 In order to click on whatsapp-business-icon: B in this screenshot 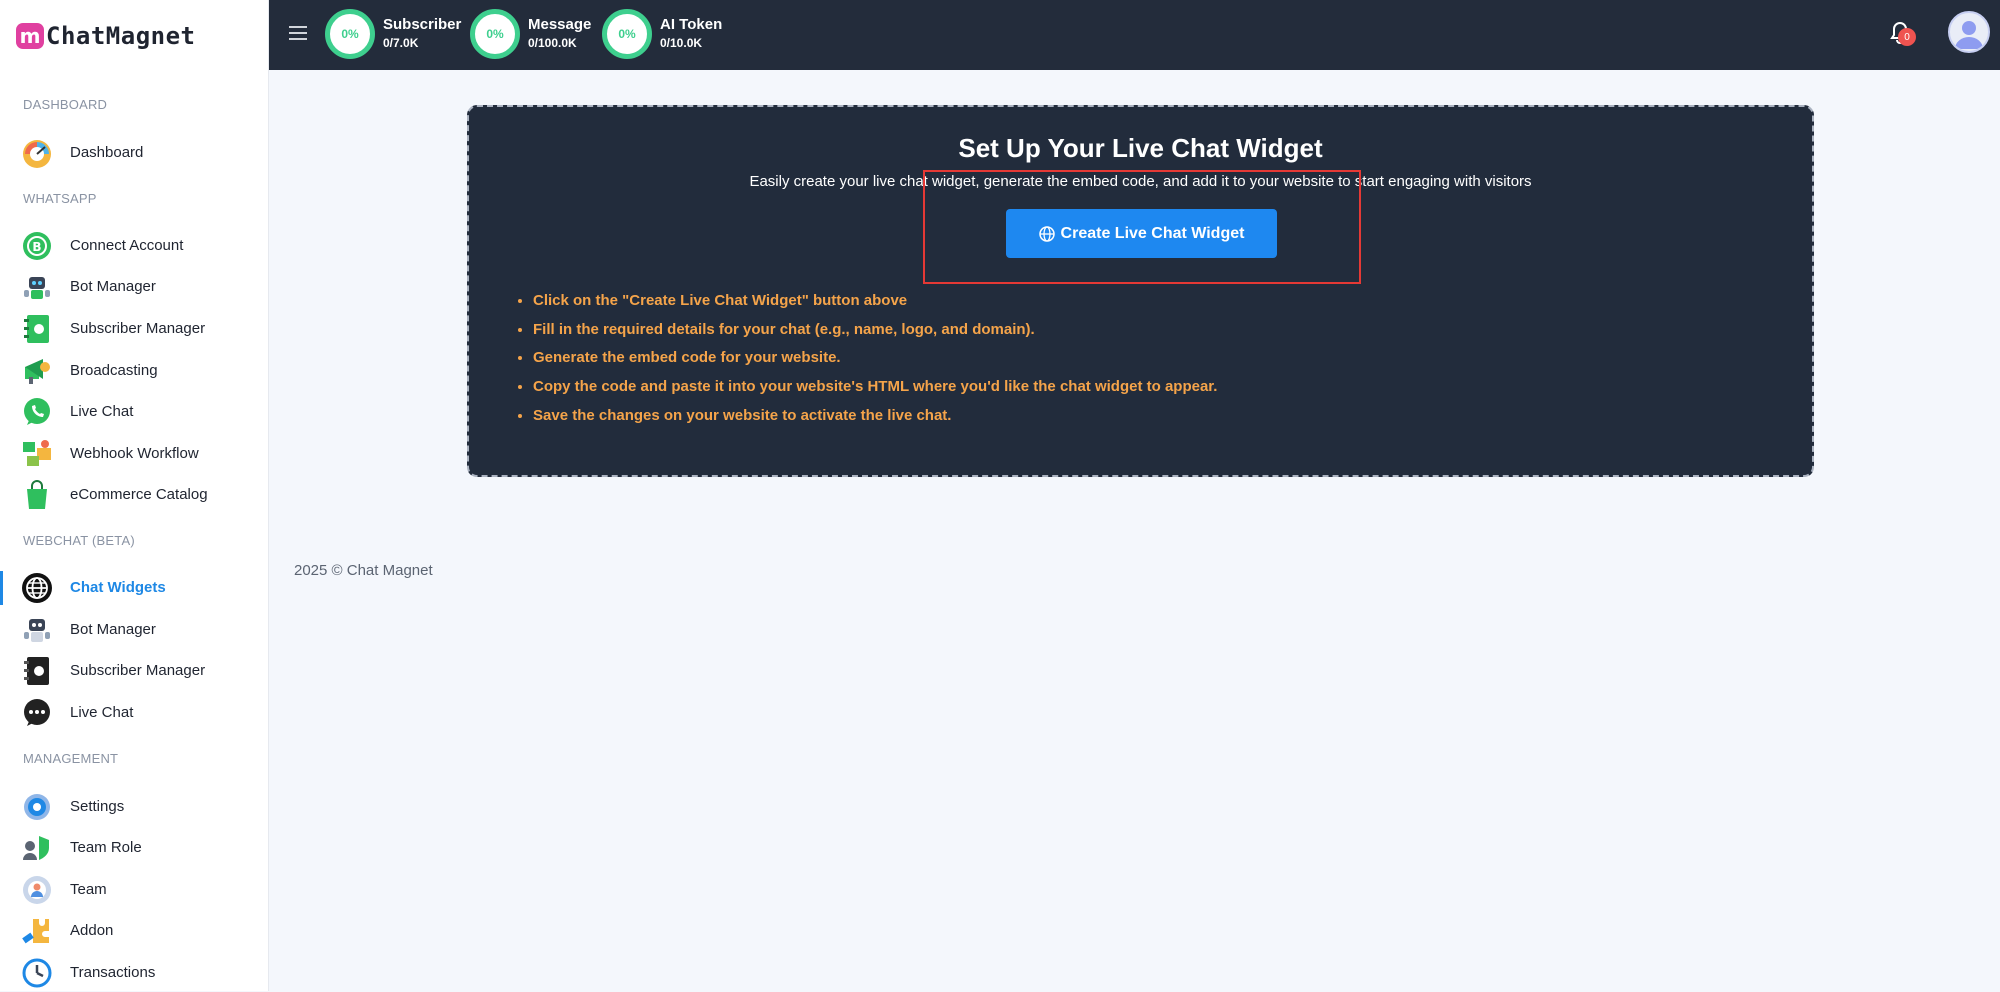, I will do `click(37, 246)`.